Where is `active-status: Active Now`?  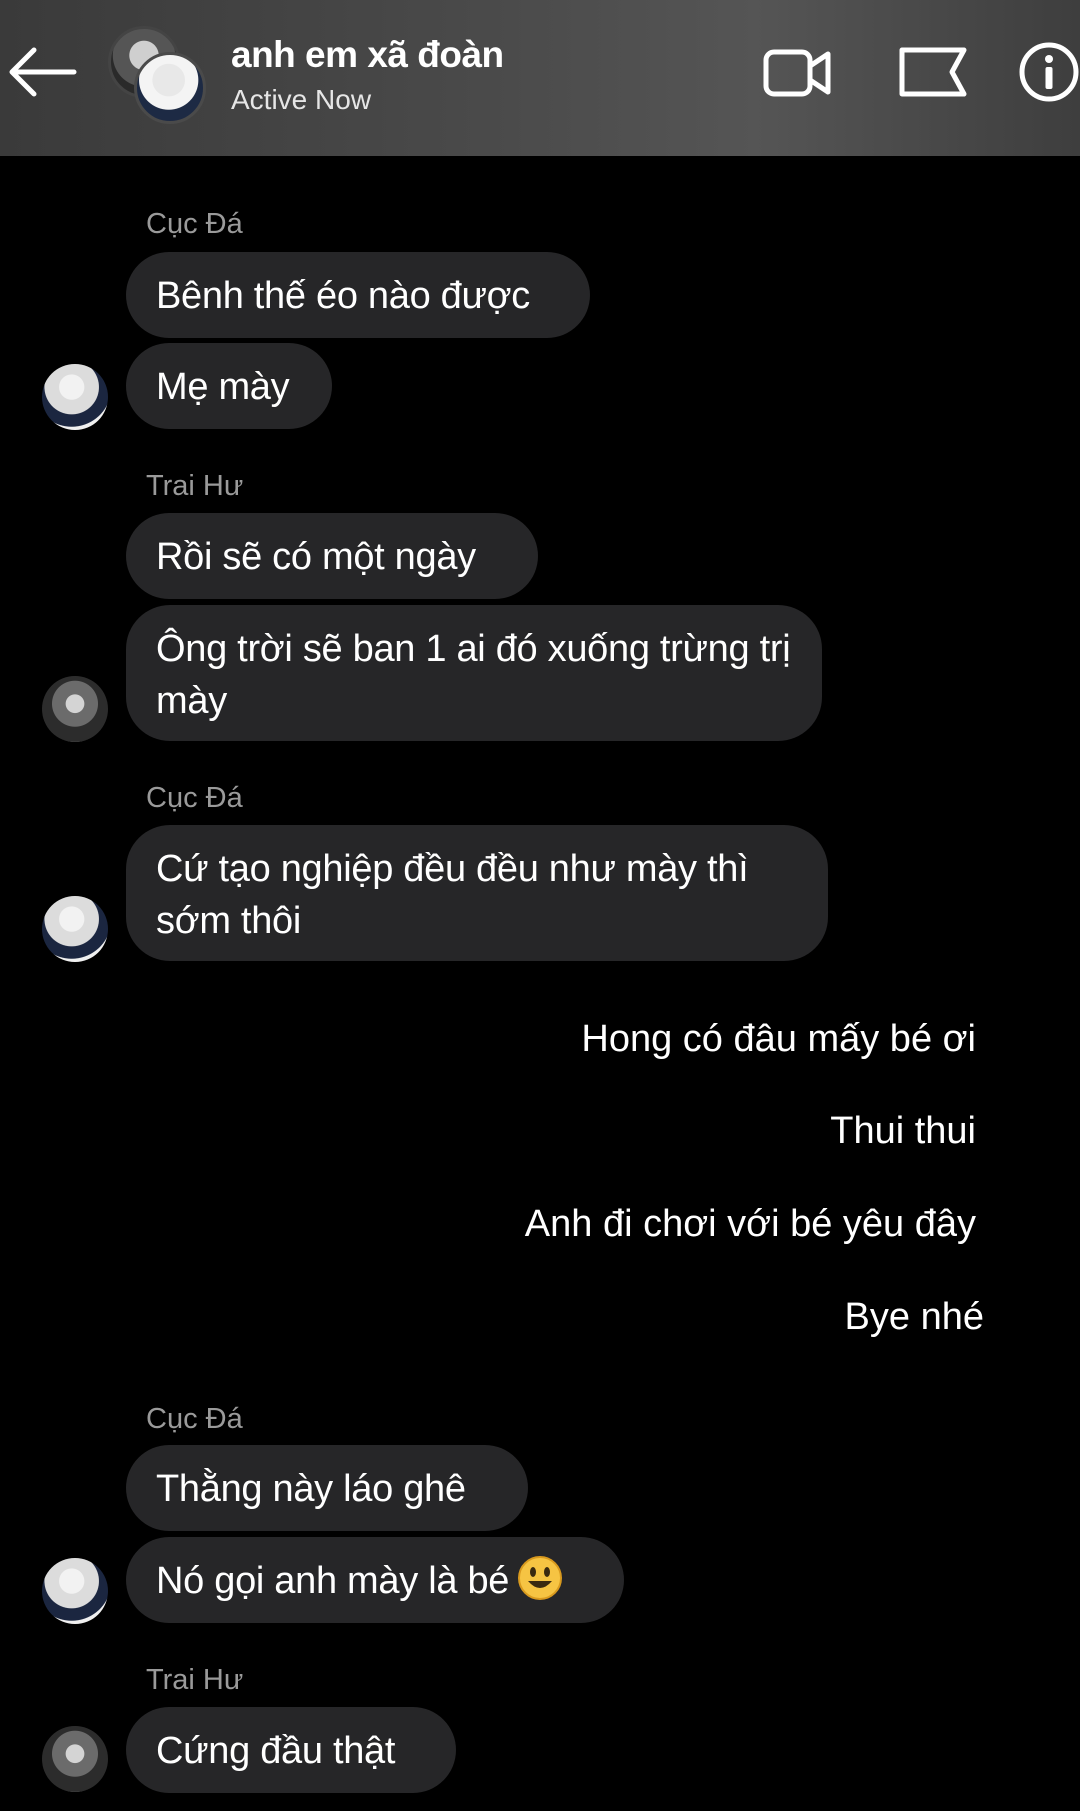 active-status: Active Now is located at coordinates (301, 99).